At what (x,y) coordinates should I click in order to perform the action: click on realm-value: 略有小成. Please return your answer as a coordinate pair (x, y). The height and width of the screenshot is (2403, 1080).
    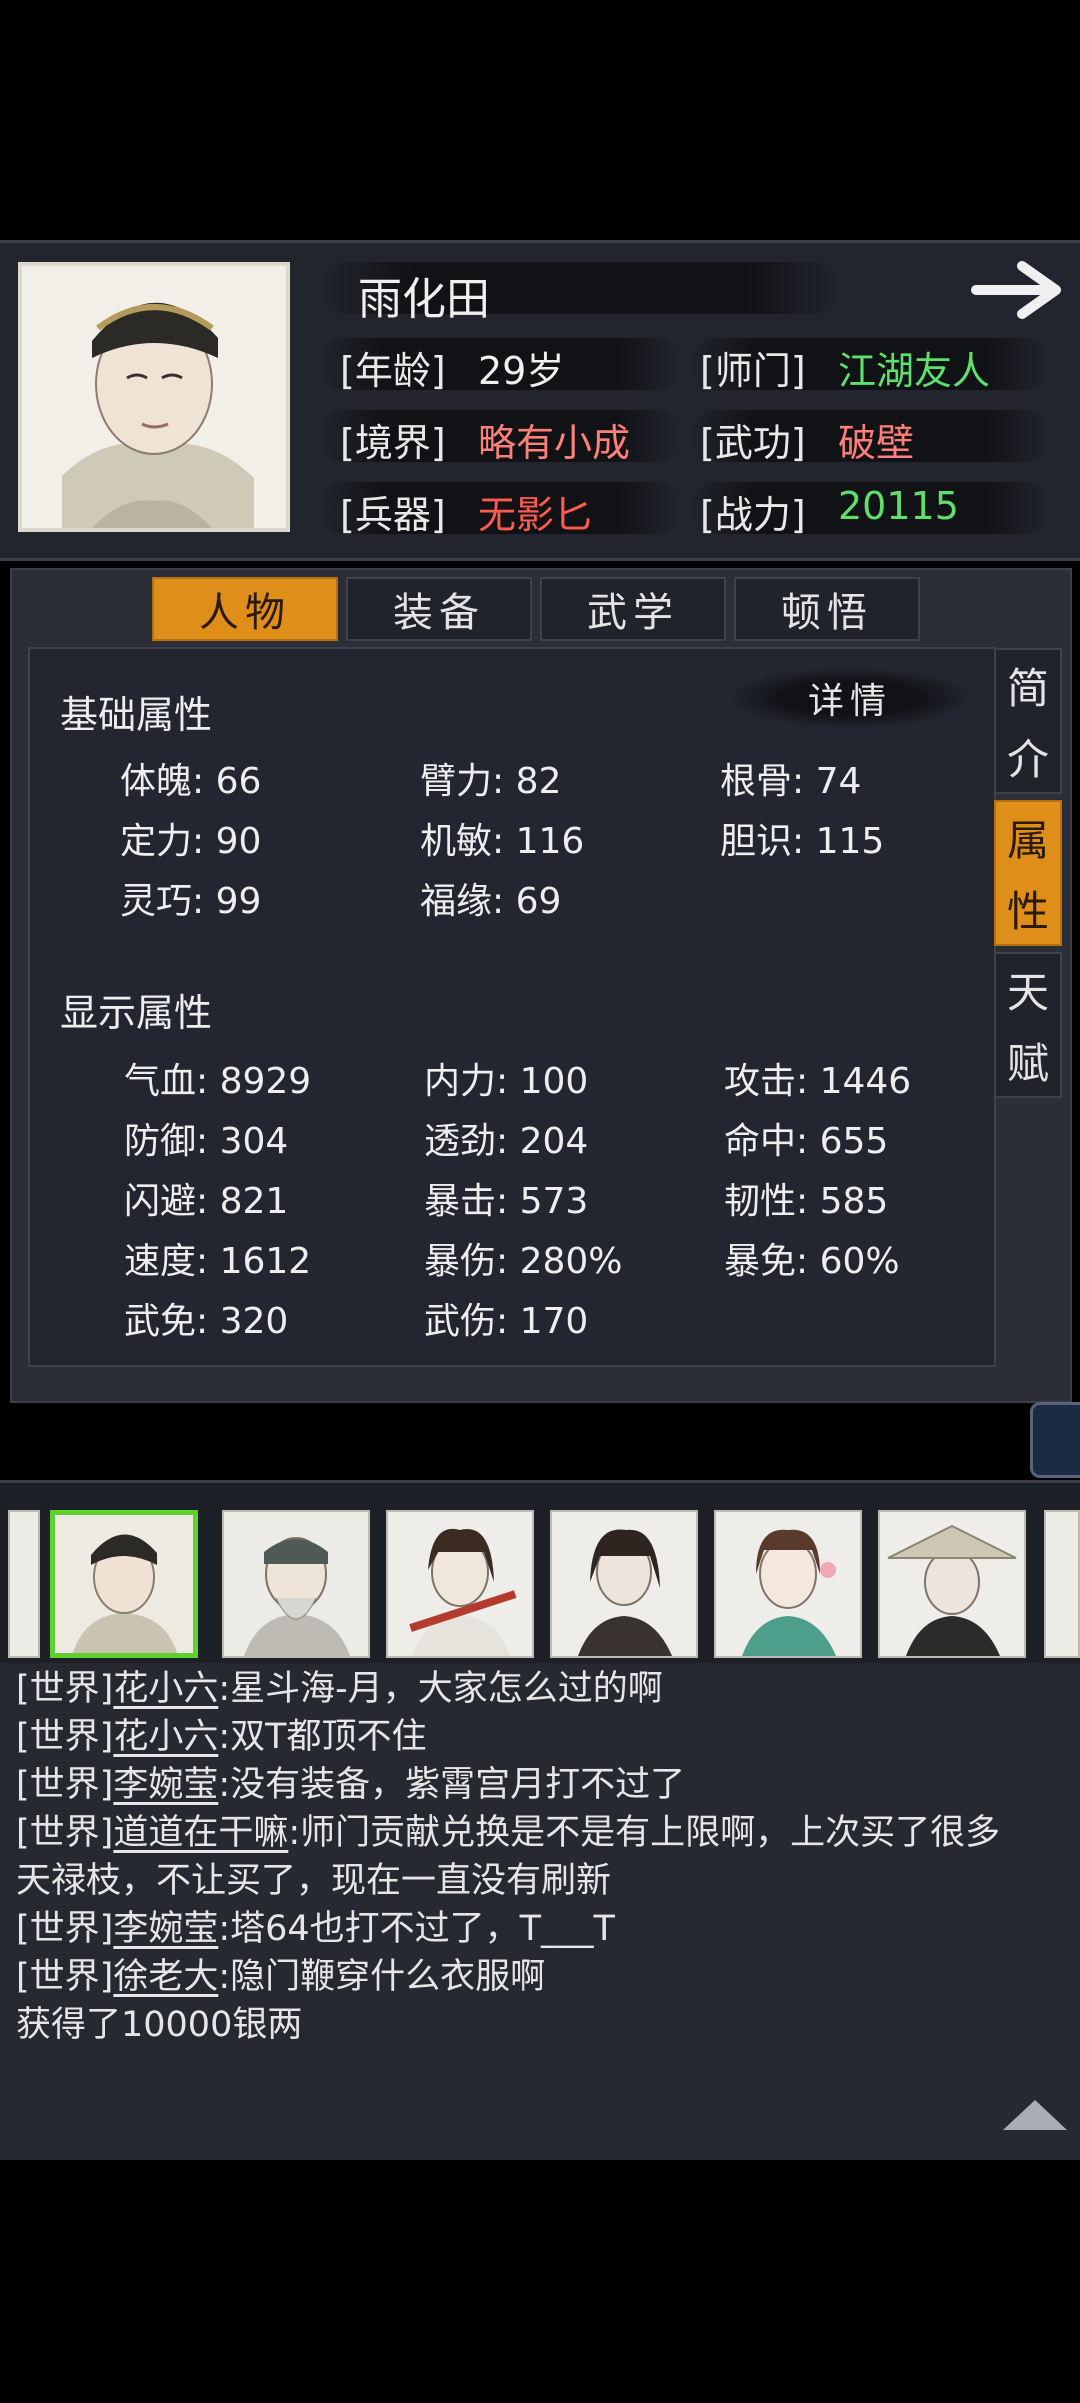
    Looking at the image, I should click on (554, 443).